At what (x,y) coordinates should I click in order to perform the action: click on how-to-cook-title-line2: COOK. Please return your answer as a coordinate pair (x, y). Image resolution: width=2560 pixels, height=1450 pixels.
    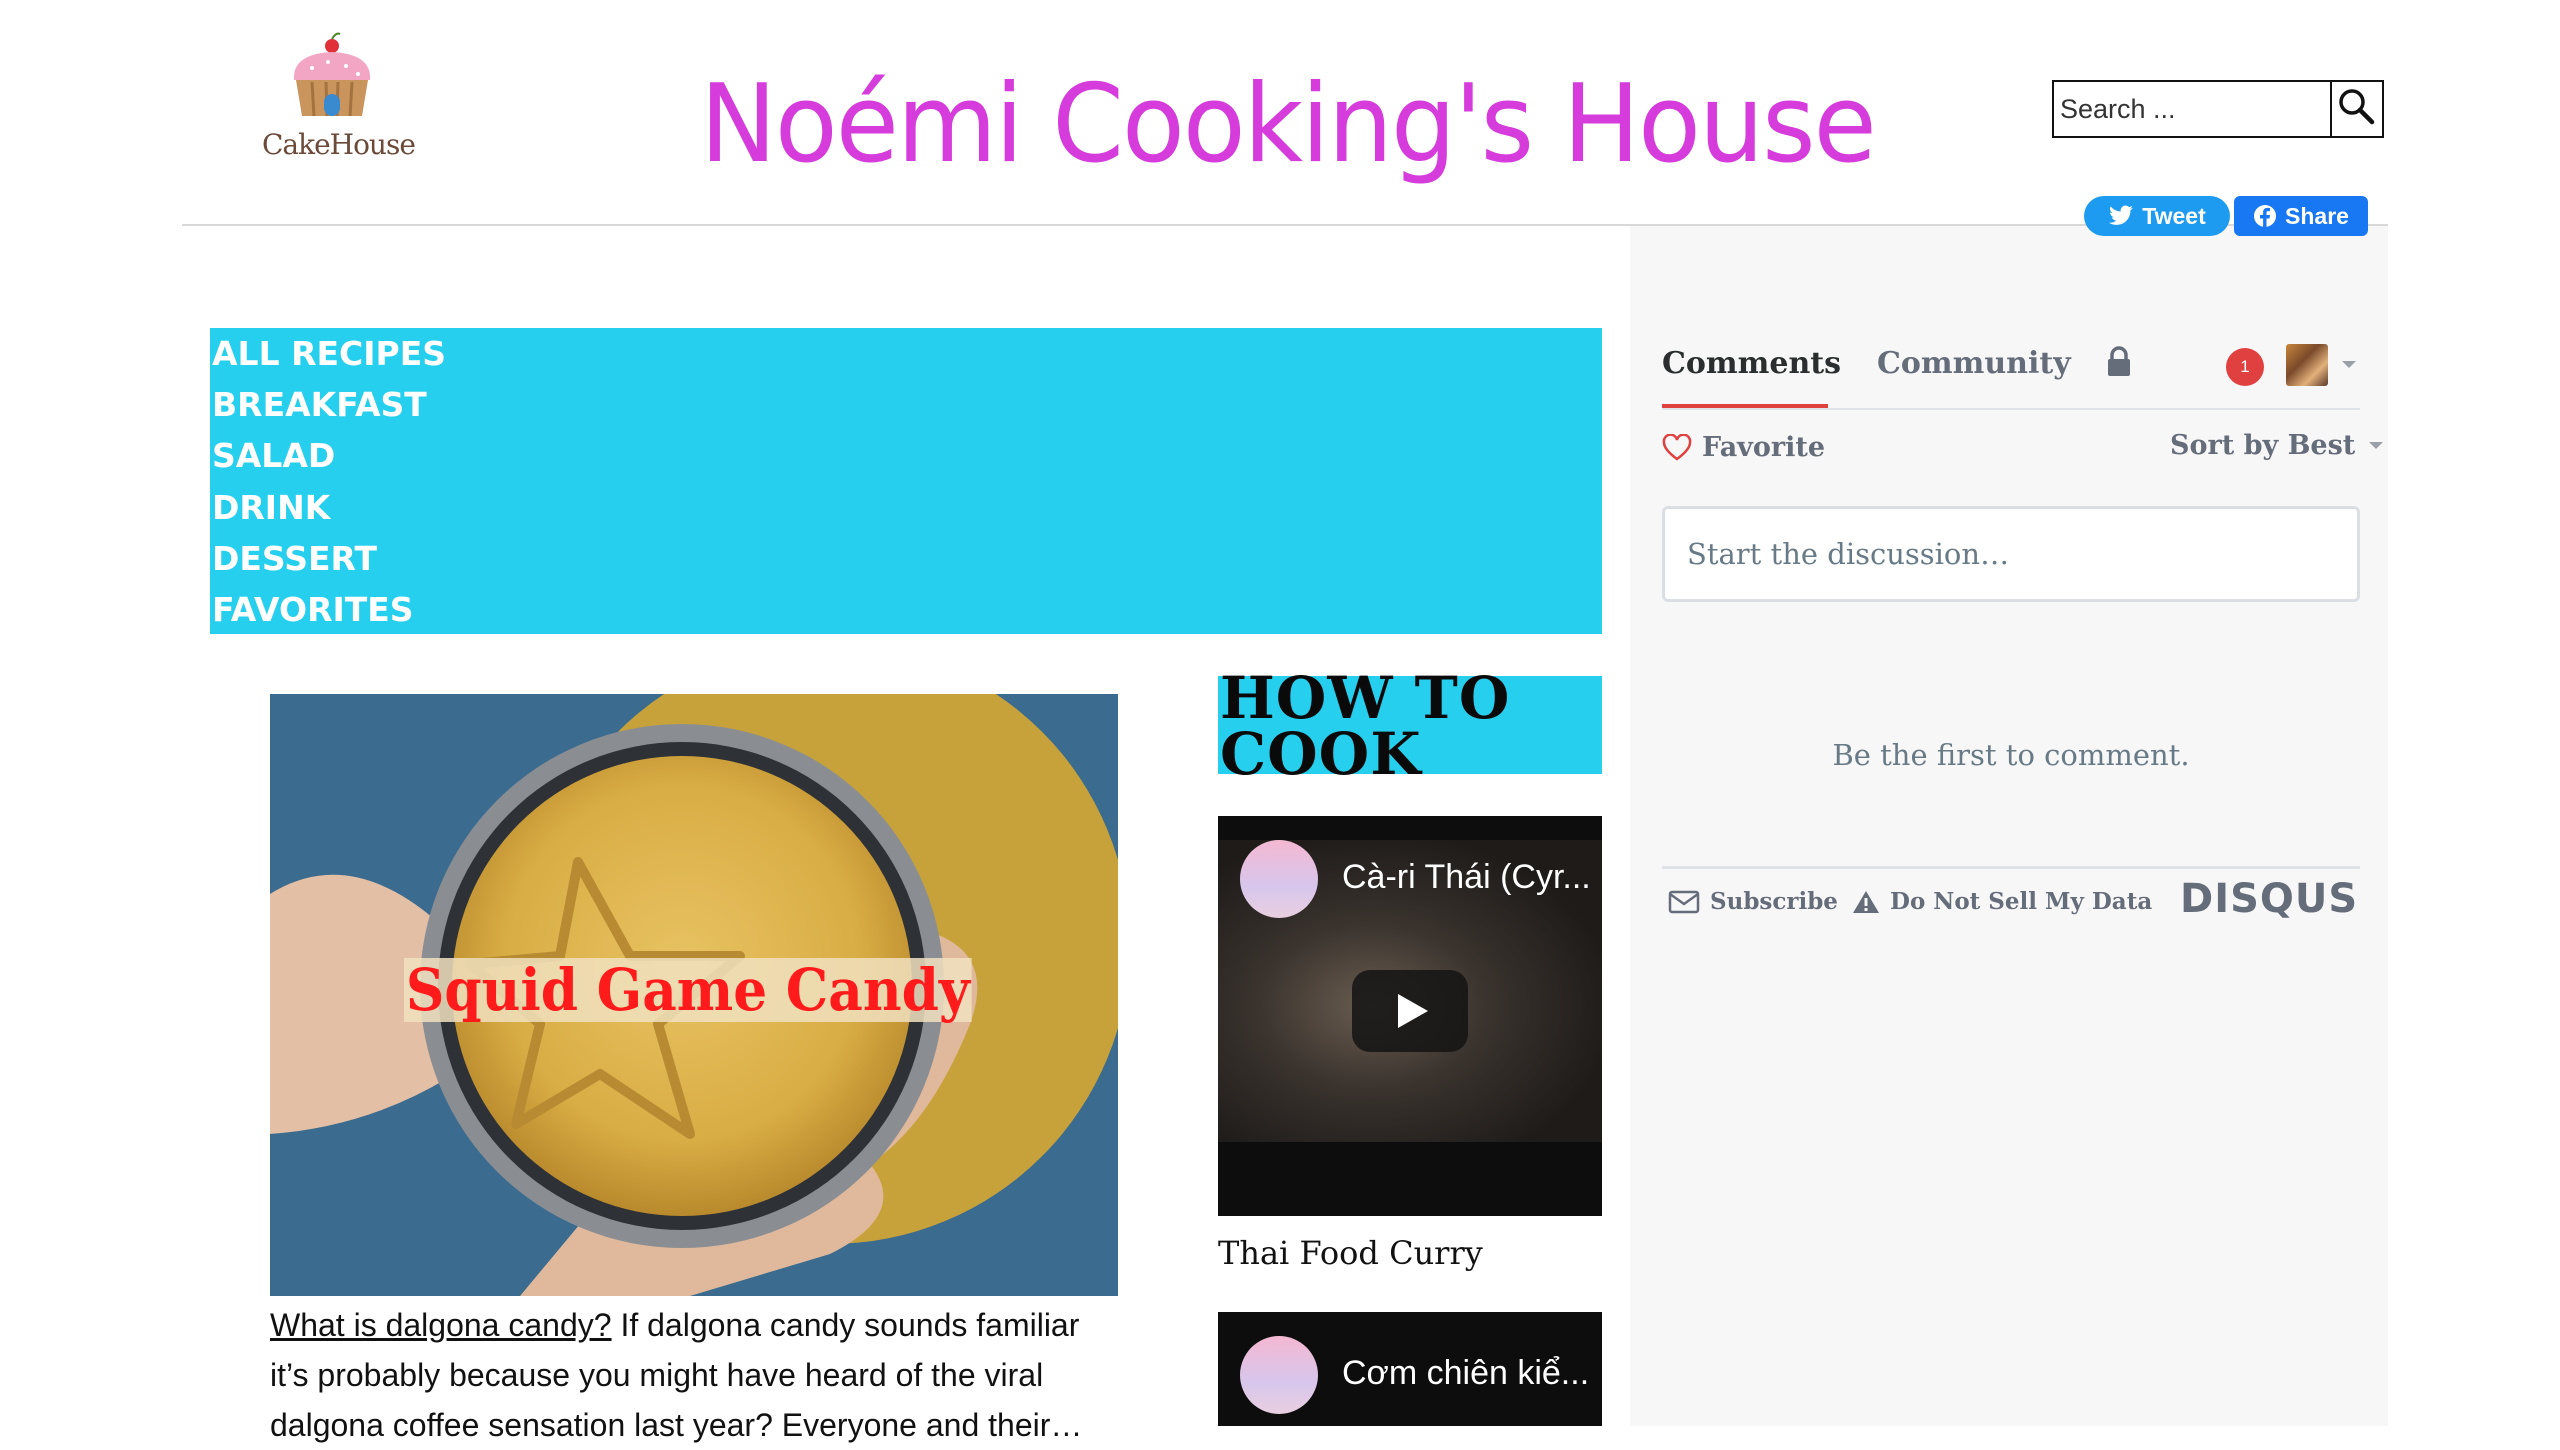
    Looking at the image, I should click on (1321, 754).